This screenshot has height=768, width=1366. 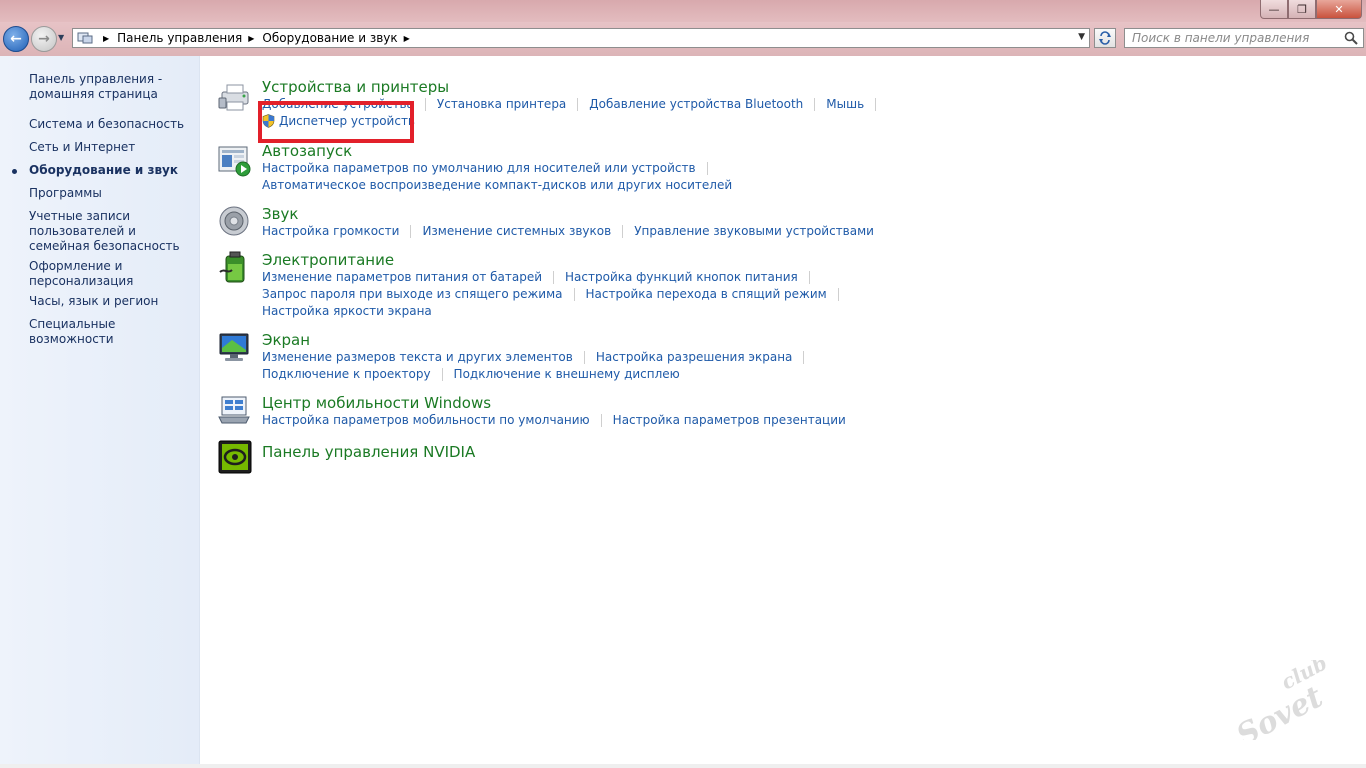 What do you see at coordinates (179, 38) in the screenshot?
I see `breadcrumb-control-panel: Панель управления` at bounding box center [179, 38].